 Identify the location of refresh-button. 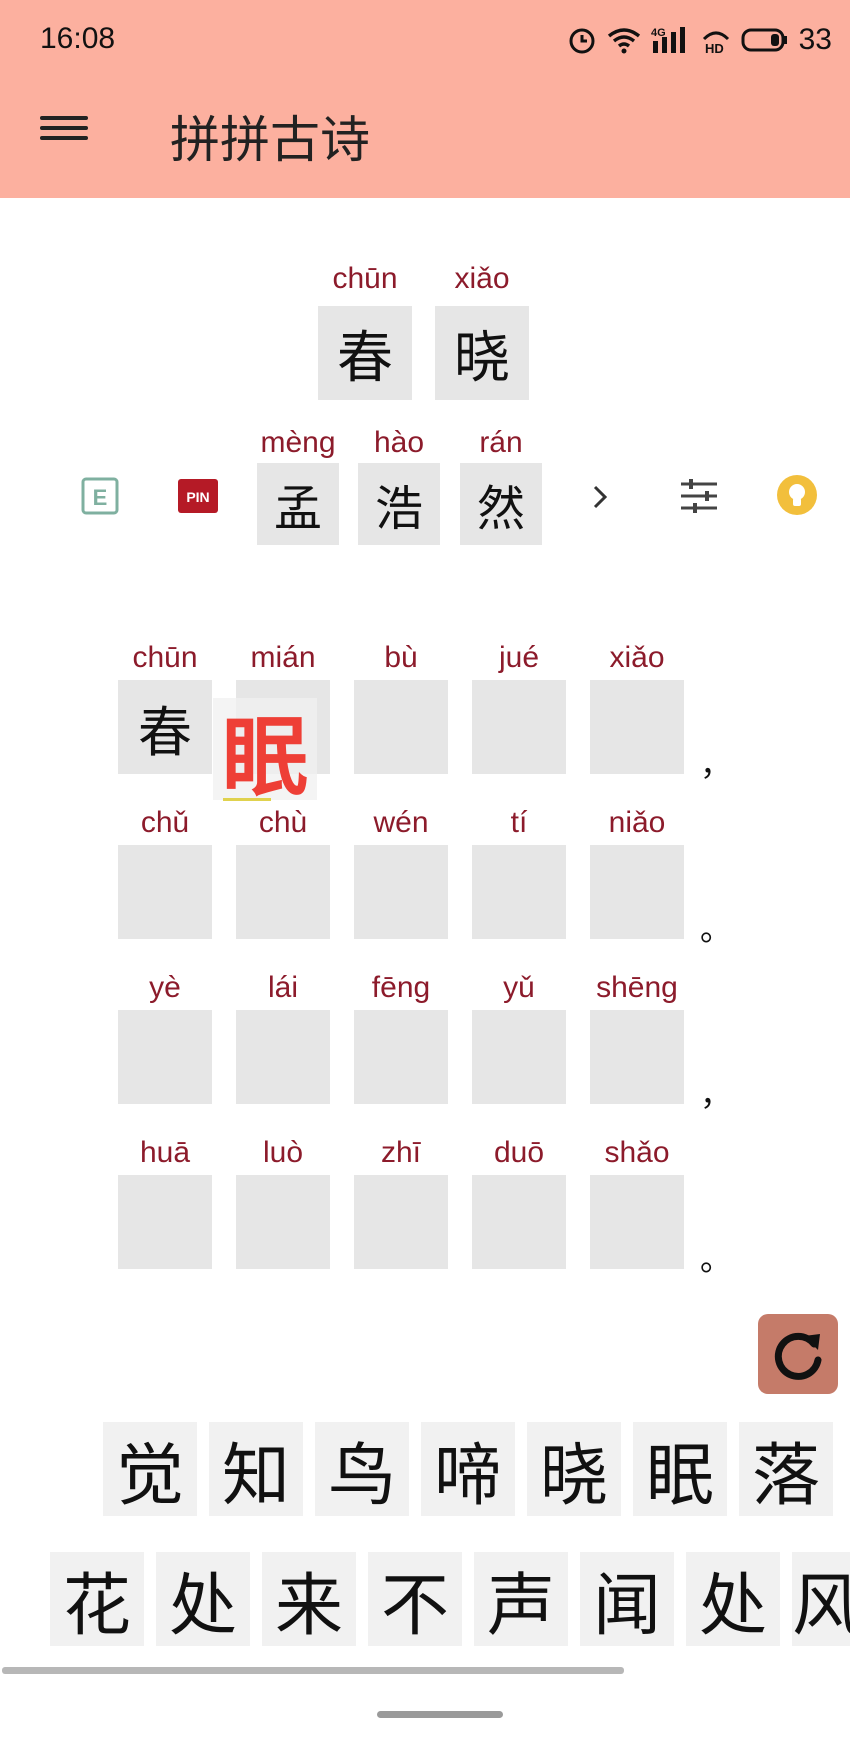
(798, 1354).